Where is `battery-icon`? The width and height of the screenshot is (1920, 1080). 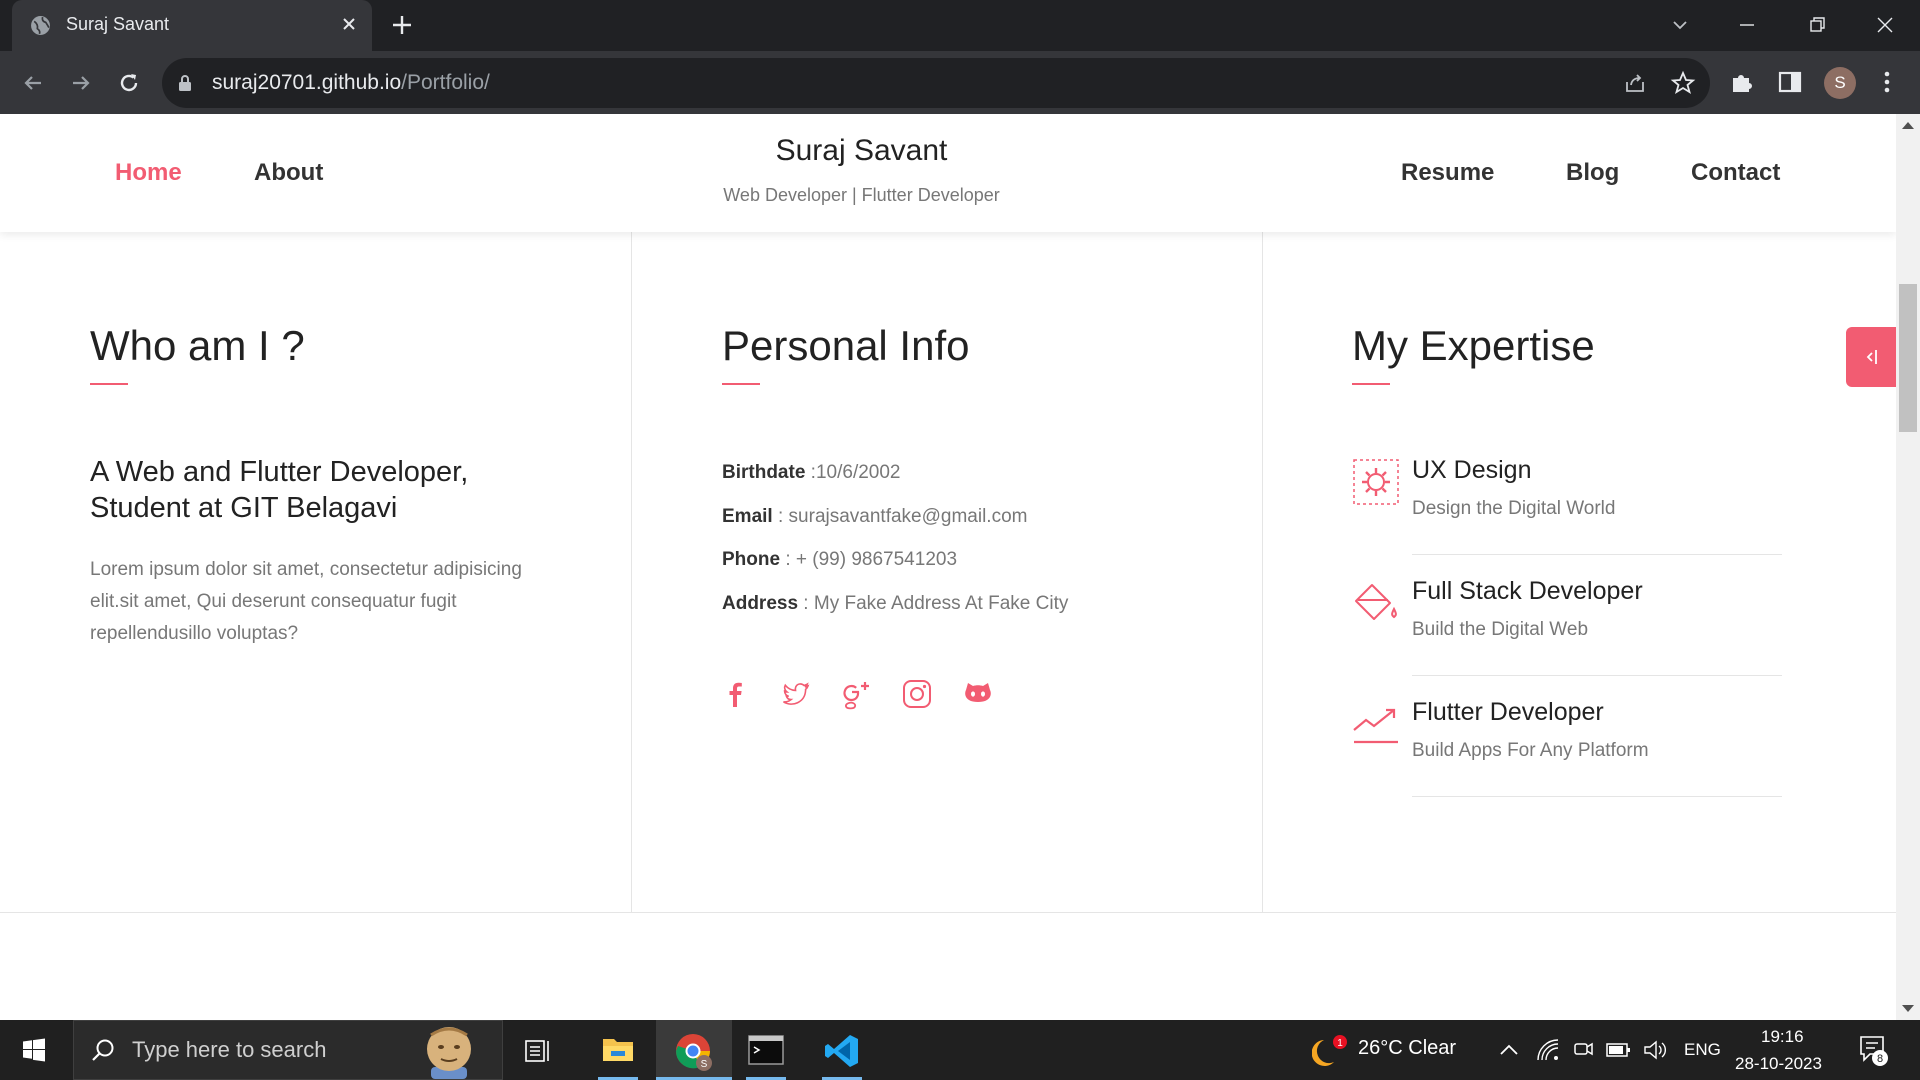
battery-icon is located at coordinates (1619, 1050).